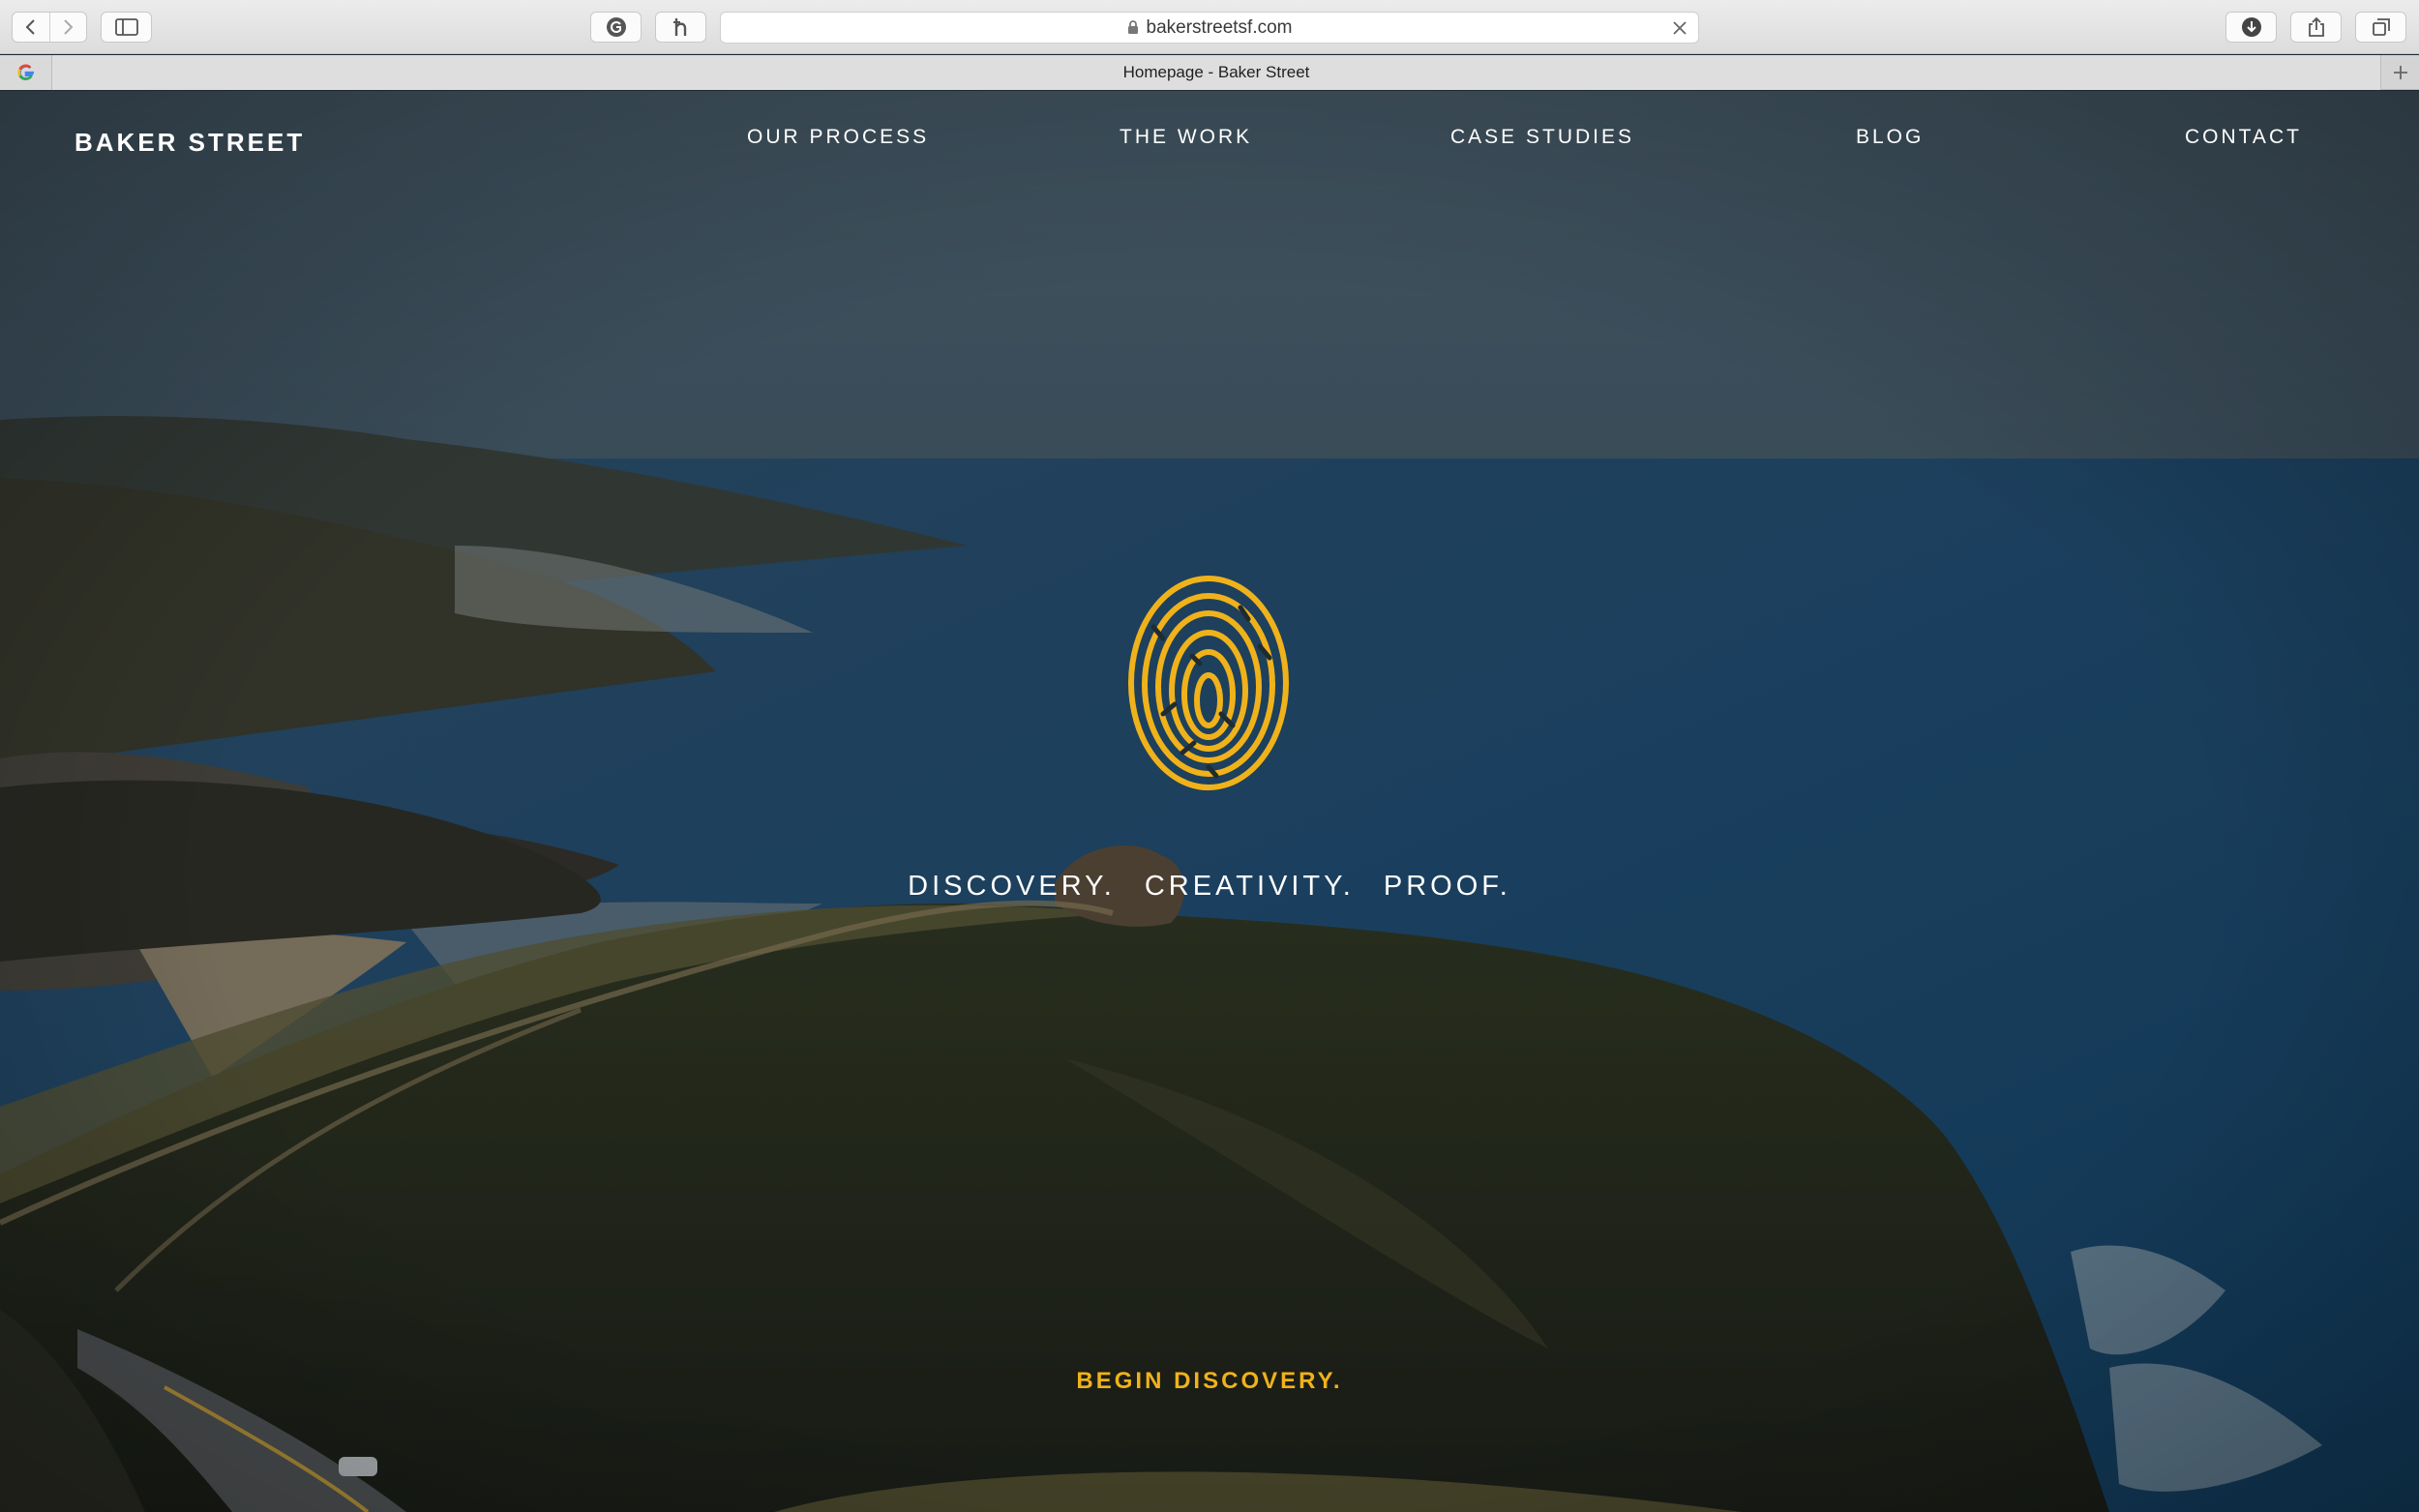 Image resolution: width=2419 pixels, height=1512 pixels. I want to click on history-nav, so click(50, 27).